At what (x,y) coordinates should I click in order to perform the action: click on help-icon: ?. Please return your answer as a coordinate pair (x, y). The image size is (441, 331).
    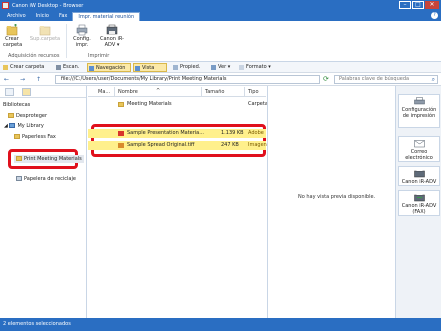
    Looking at the image, I should click on (434, 15).